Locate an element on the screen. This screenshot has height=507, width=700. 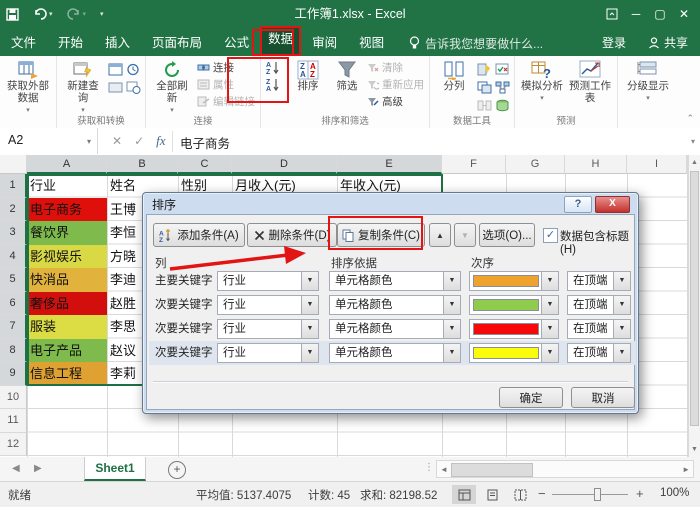
zoom-slider-track is located at coordinates (590, 494).